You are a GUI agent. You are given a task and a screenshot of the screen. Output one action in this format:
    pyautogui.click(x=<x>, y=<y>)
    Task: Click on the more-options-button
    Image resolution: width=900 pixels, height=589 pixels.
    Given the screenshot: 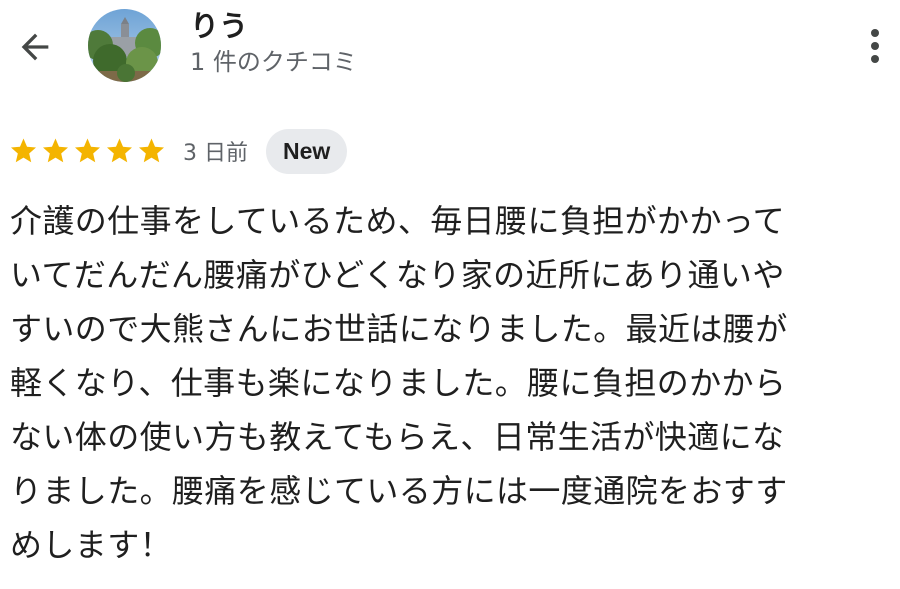 What is the action you would take?
    pyautogui.click(x=875, y=46)
    